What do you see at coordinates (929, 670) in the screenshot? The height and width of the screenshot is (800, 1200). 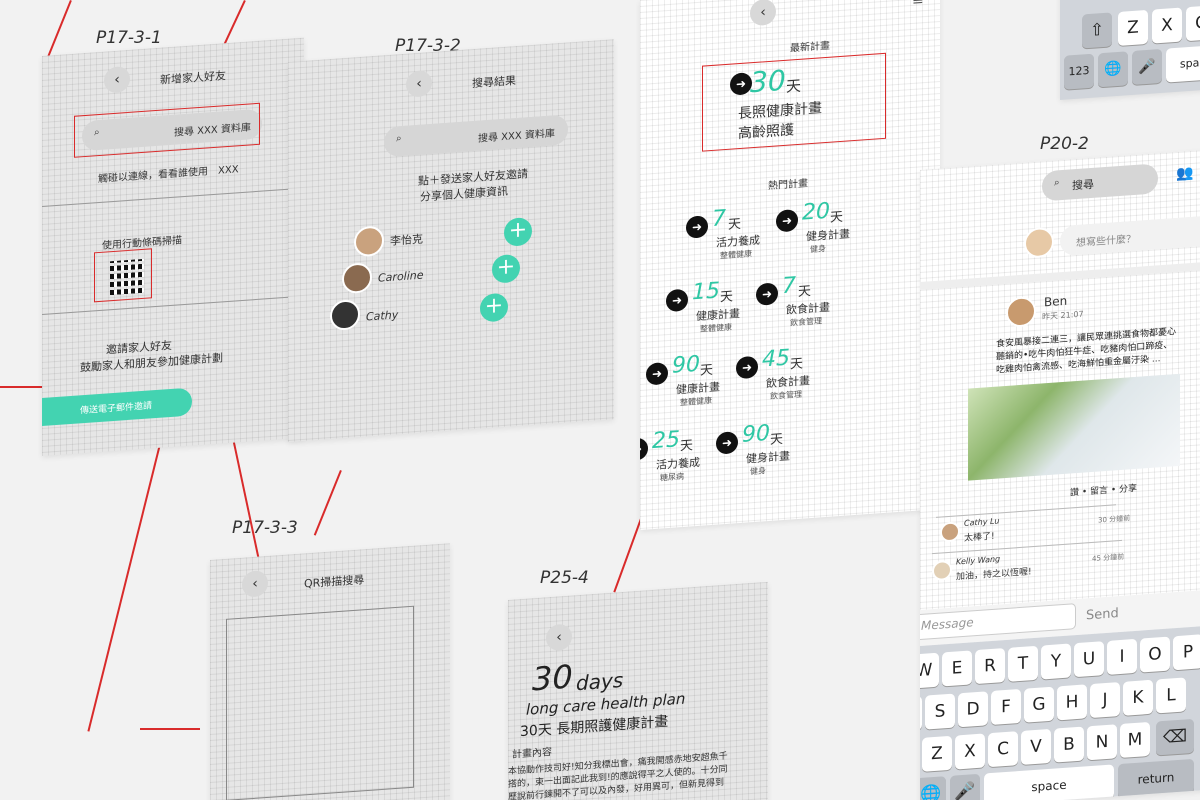 I see `key-w: W` at bounding box center [929, 670].